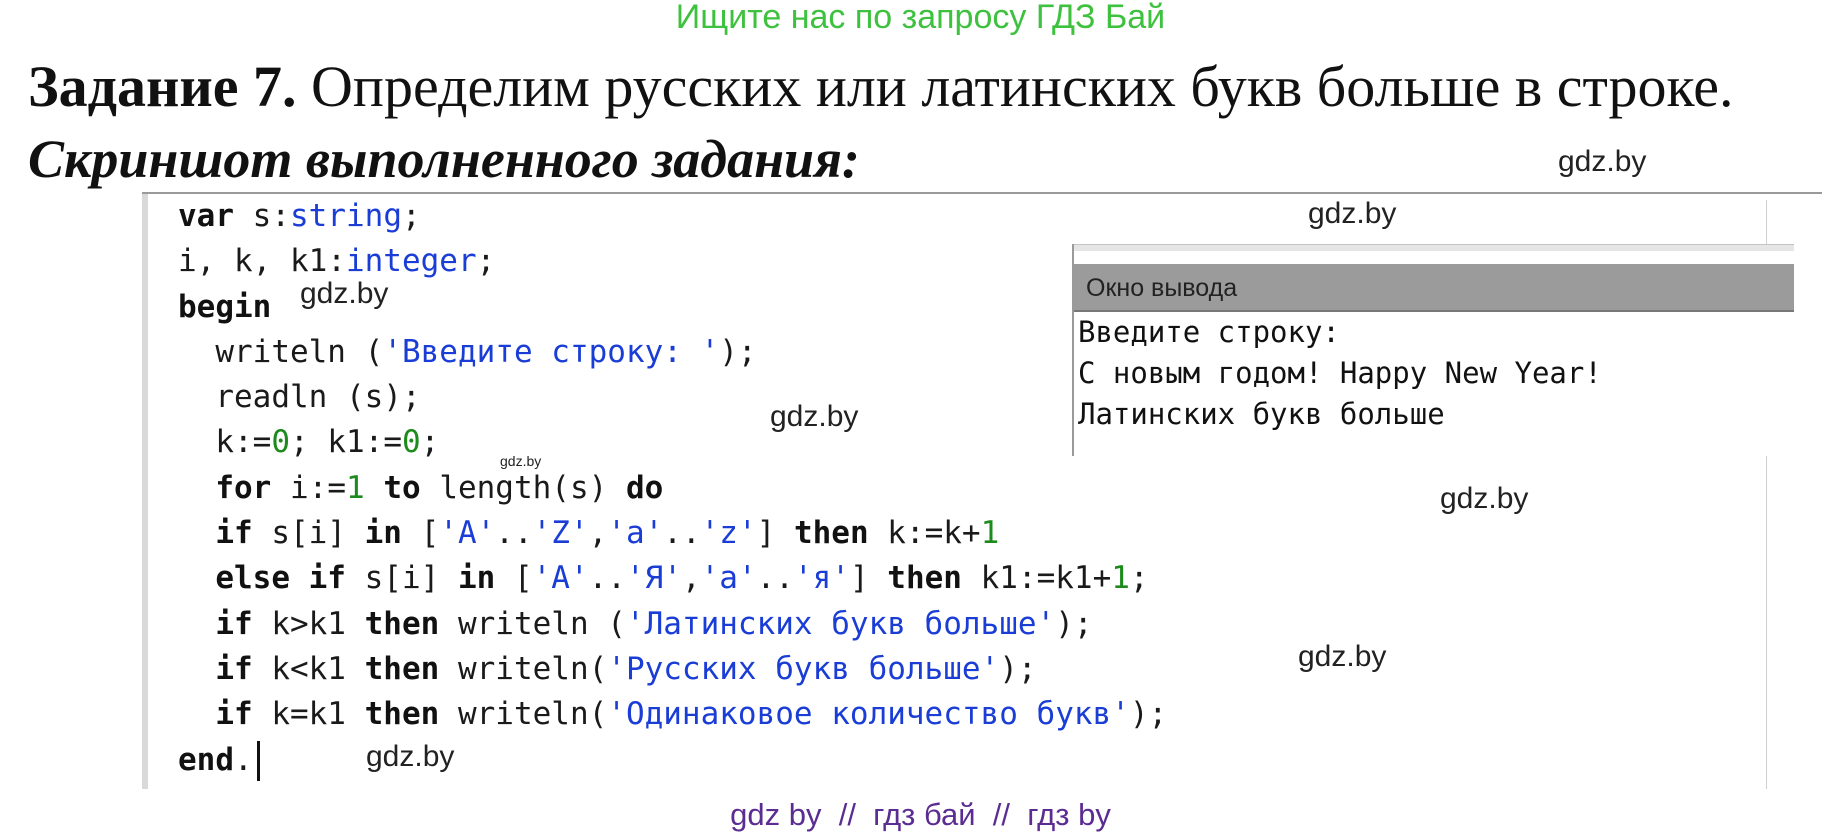  Describe the element at coordinates (920, 18) in the screenshot. I see `top-banner: Ищите нас по запросу ГДЗ Бай` at that location.